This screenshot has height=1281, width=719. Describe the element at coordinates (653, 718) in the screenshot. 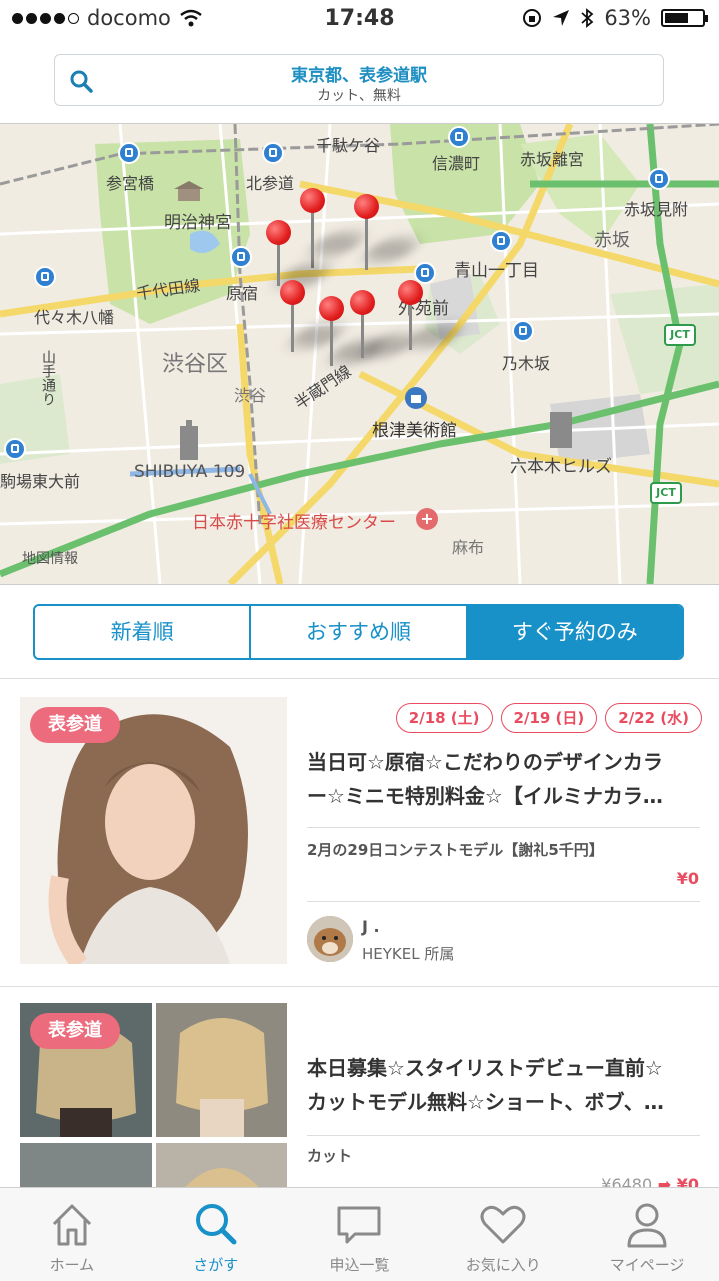

I see `date-chip: 2/22 (水)` at that location.